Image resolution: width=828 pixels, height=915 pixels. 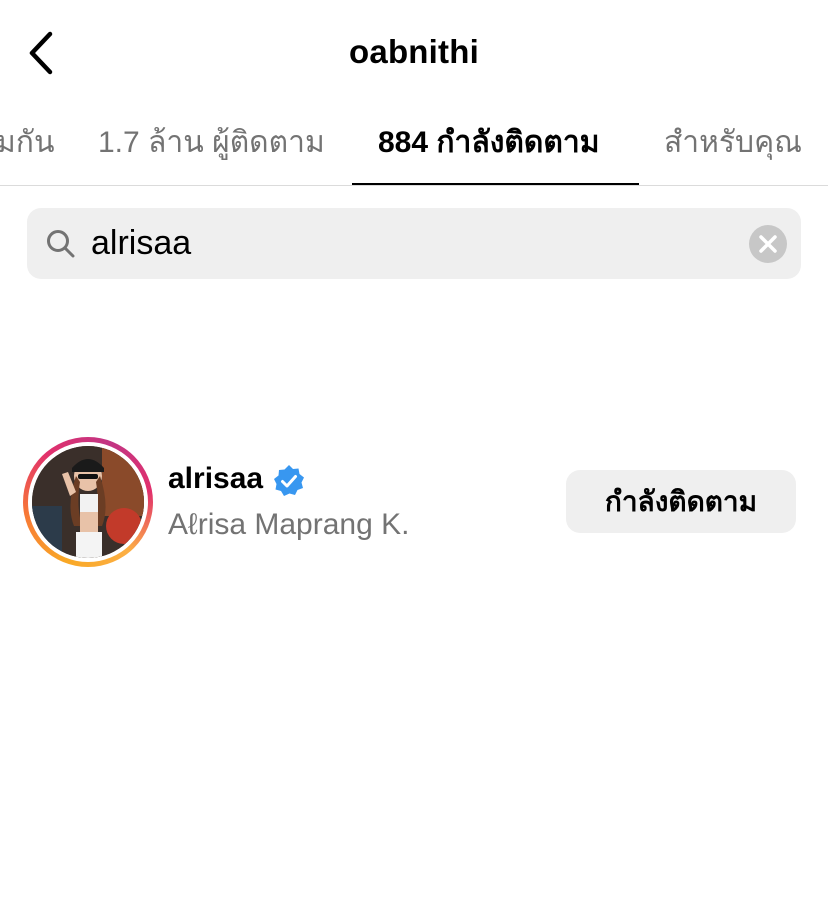 I want to click on list-item: alrisaa Aℓrisa Maprang K. กำลังติดตาม, so click(x=414, y=502).